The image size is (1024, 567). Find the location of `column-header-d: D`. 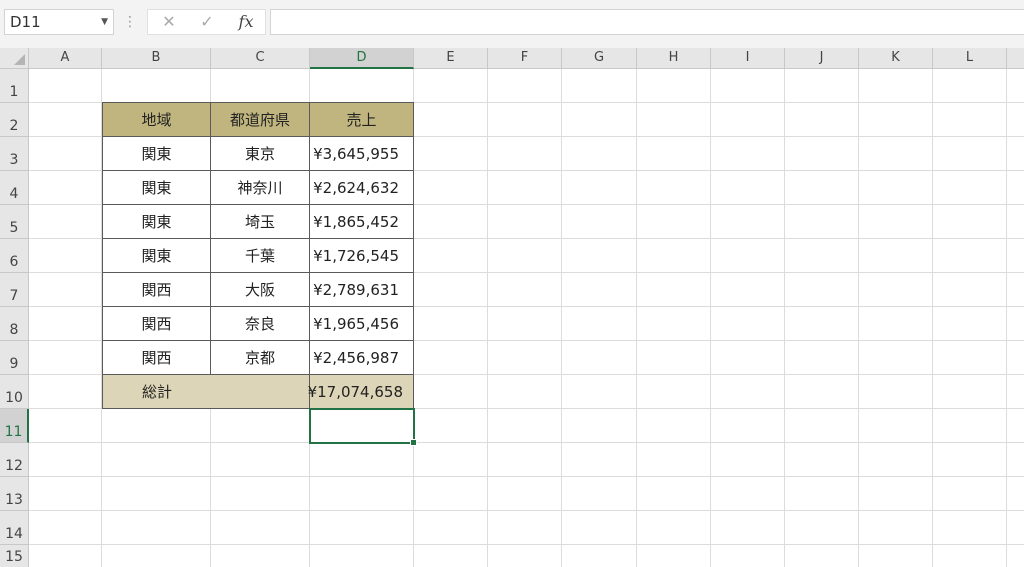

column-header-d: D is located at coordinates (362, 58).